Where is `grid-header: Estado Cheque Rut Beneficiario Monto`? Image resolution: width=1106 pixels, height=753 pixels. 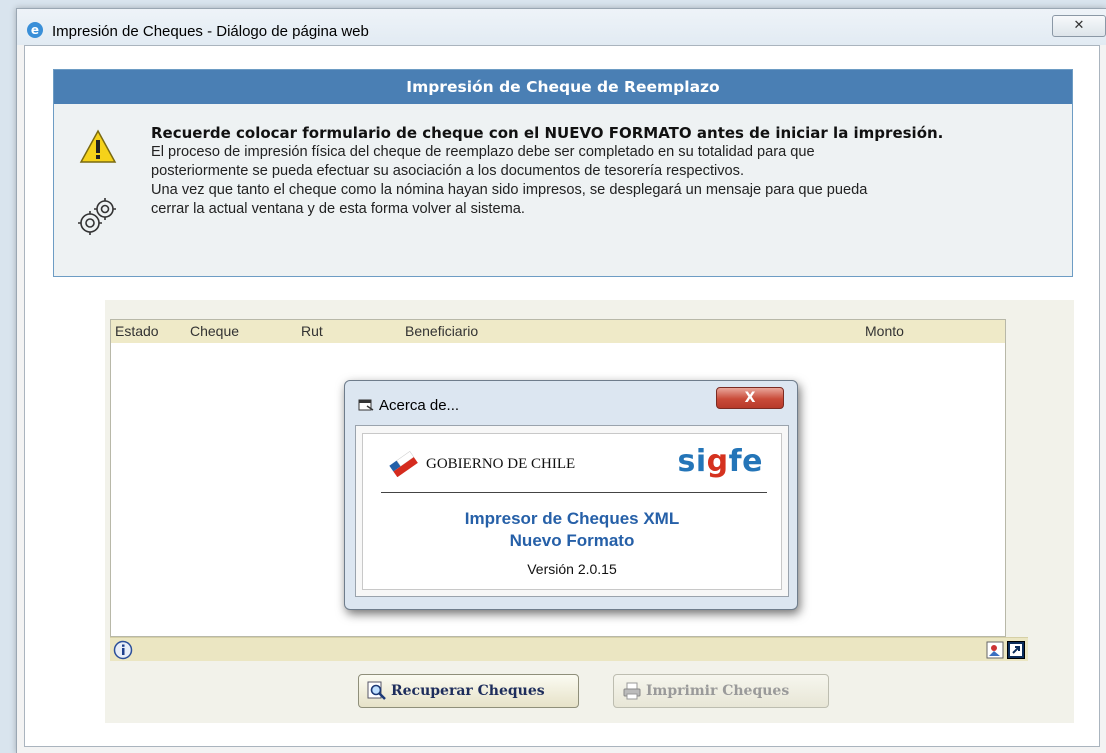 grid-header: Estado Cheque Rut Beneficiario Monto is located at coordinates (558, 331).